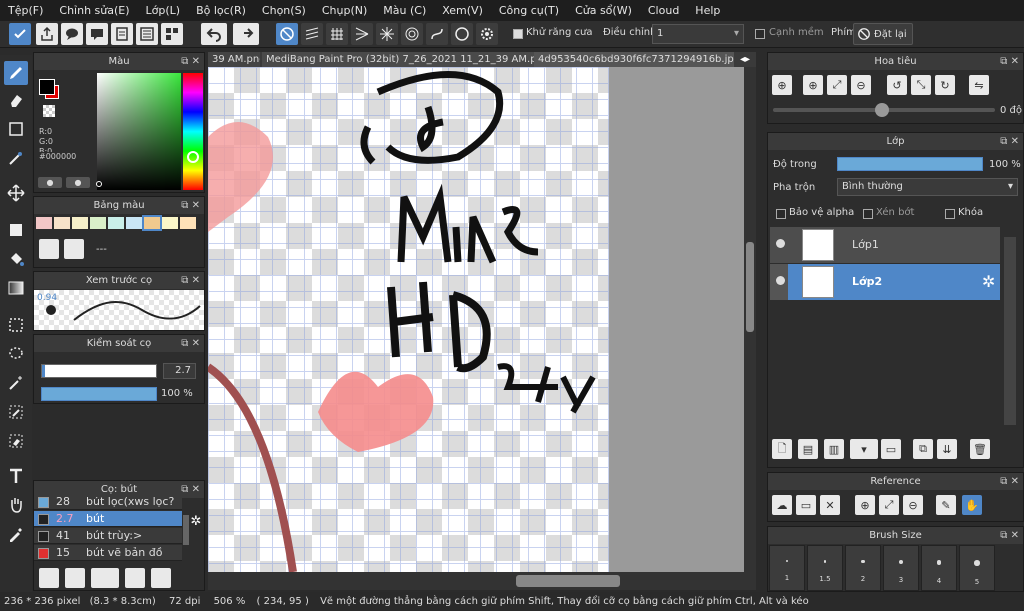  What do you see at coordinates (284, 10) in the screenshot?
I see `menu-select: Chọn(S)` at bounding box center [284, 10].